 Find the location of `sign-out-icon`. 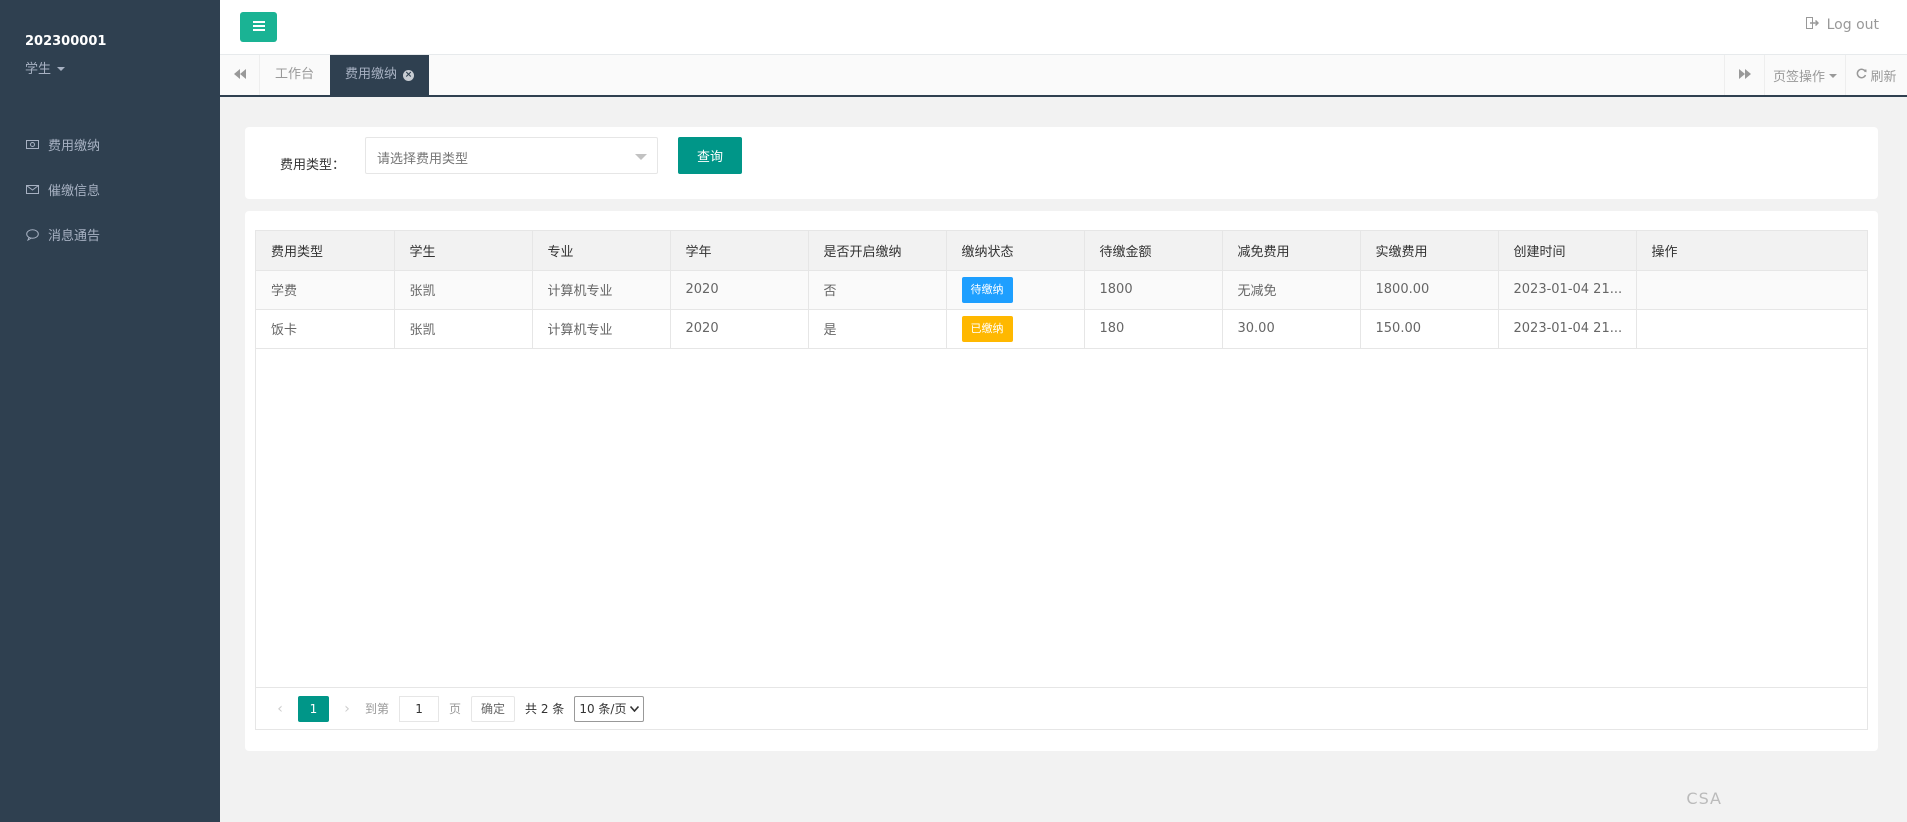

sign-out-icon is located at coordinates (1812, 25).